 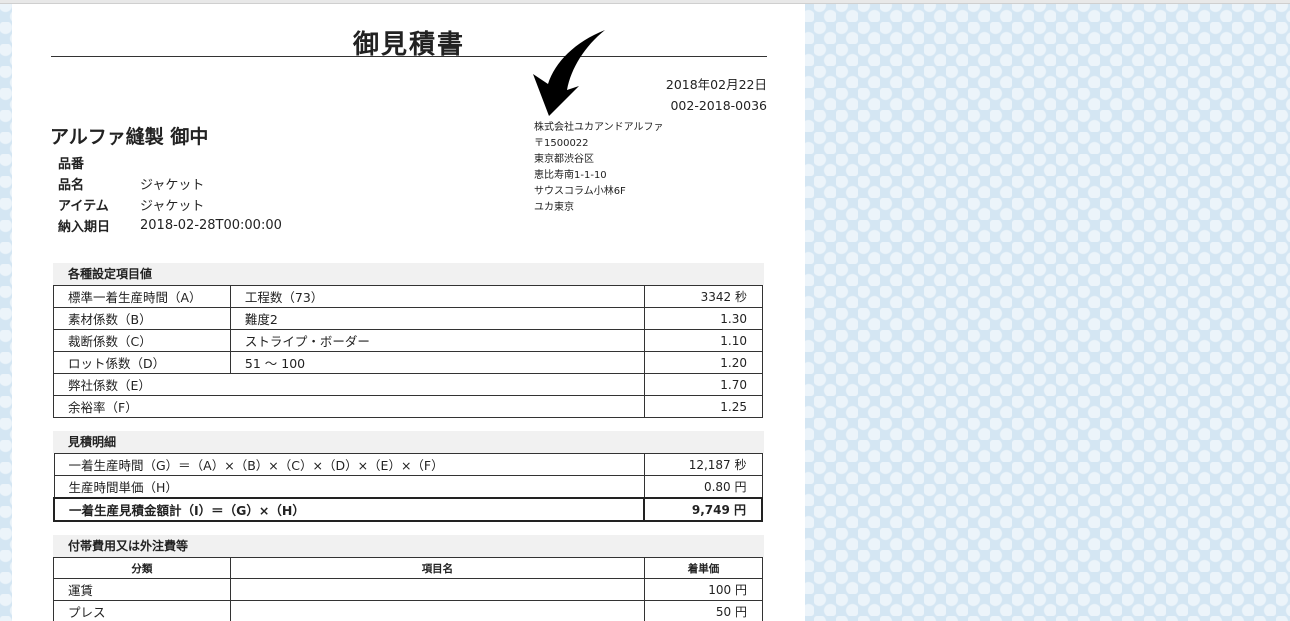 What do you see at coordinates (129, 137) in the screenshot?
I see `client-name: アルファ縫製 御中` at bounding box center [129, 137].